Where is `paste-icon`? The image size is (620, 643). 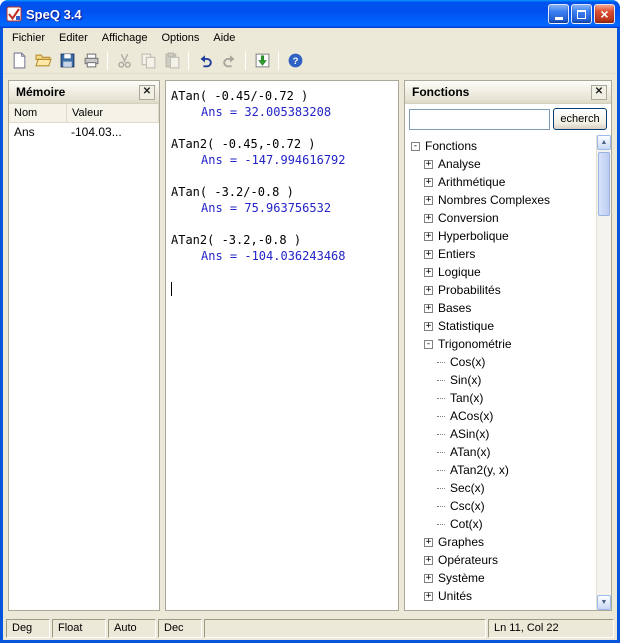 paste-icon is located at coordinates (172, 60).